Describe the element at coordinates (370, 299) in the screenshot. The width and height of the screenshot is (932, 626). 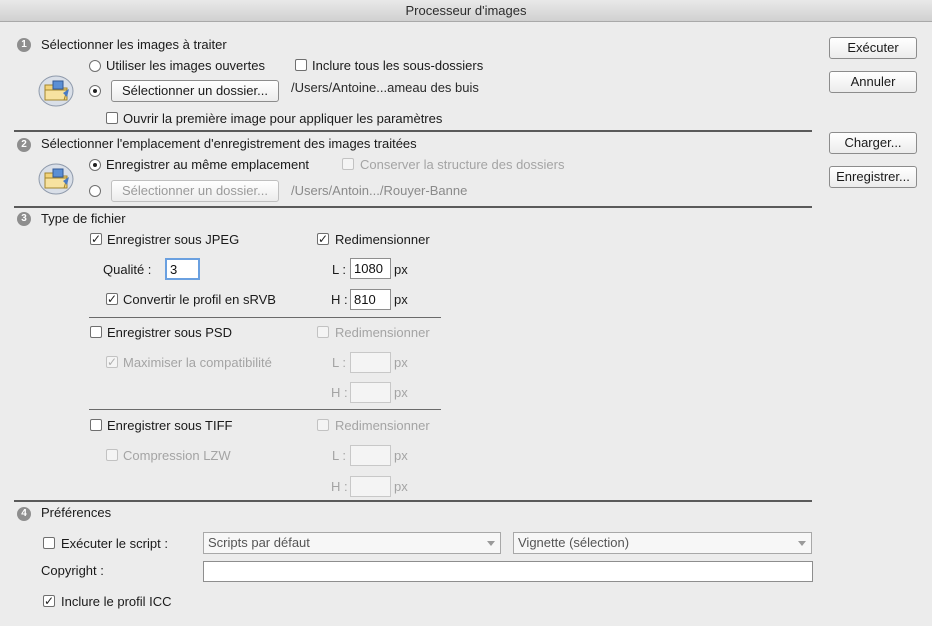
I see `jpeg-height-input` at that location.